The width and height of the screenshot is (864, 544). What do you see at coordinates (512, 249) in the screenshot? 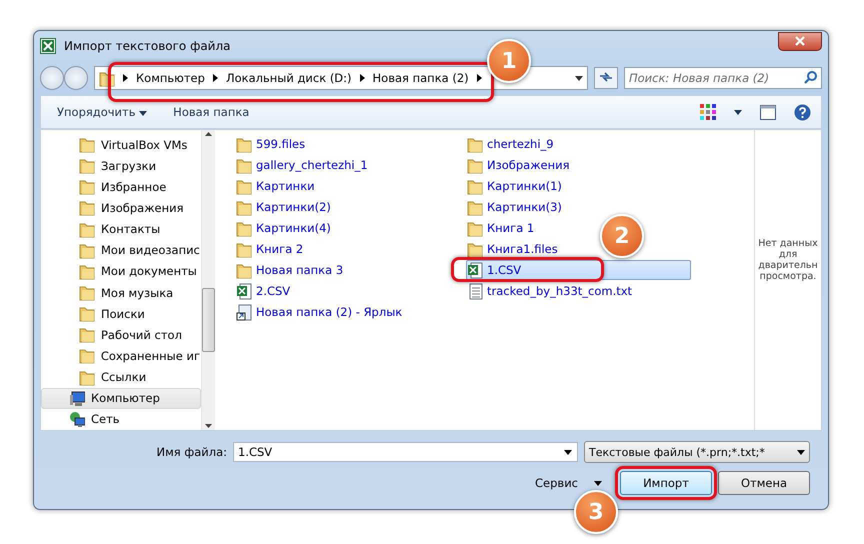
I see `file-item: Книга1.files` at bounding box center [512, 249].